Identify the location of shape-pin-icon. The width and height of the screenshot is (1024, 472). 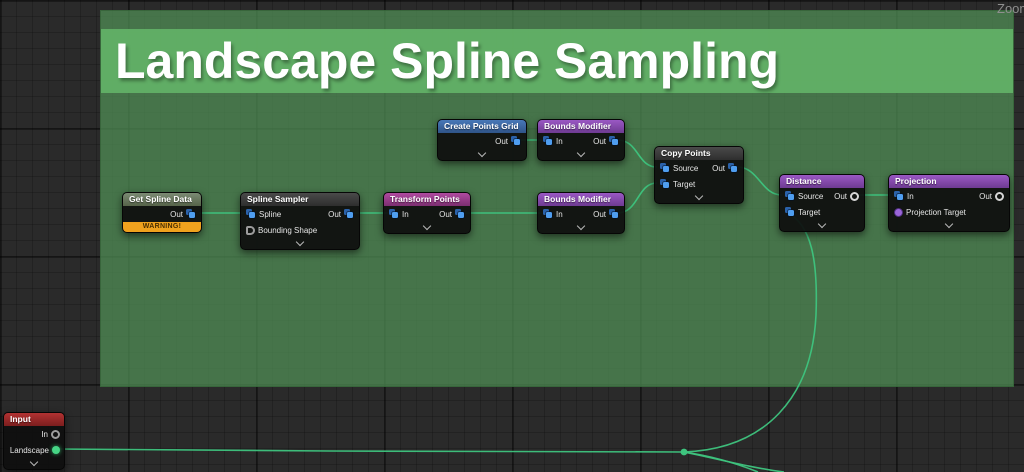
(250, 230).